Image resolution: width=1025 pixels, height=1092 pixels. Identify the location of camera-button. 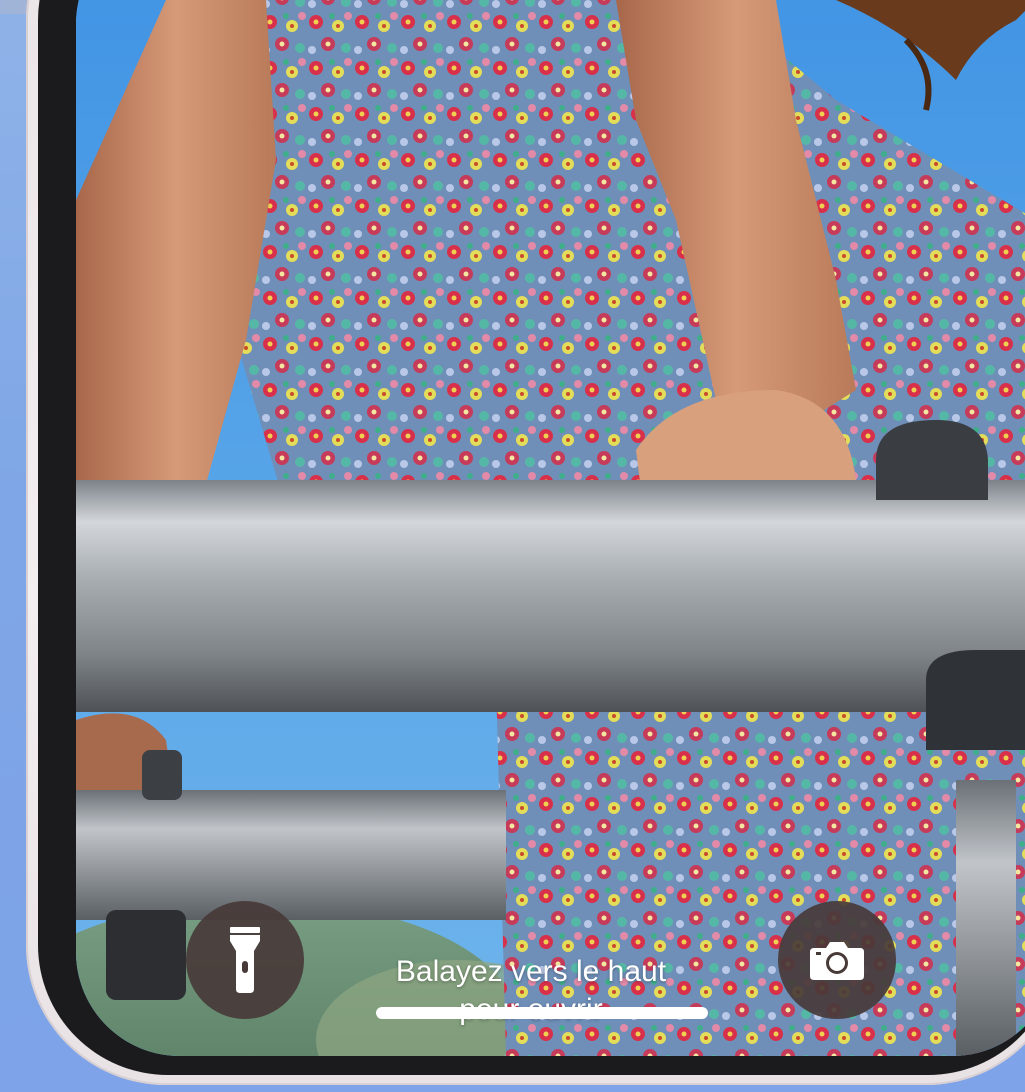
(837, 960).